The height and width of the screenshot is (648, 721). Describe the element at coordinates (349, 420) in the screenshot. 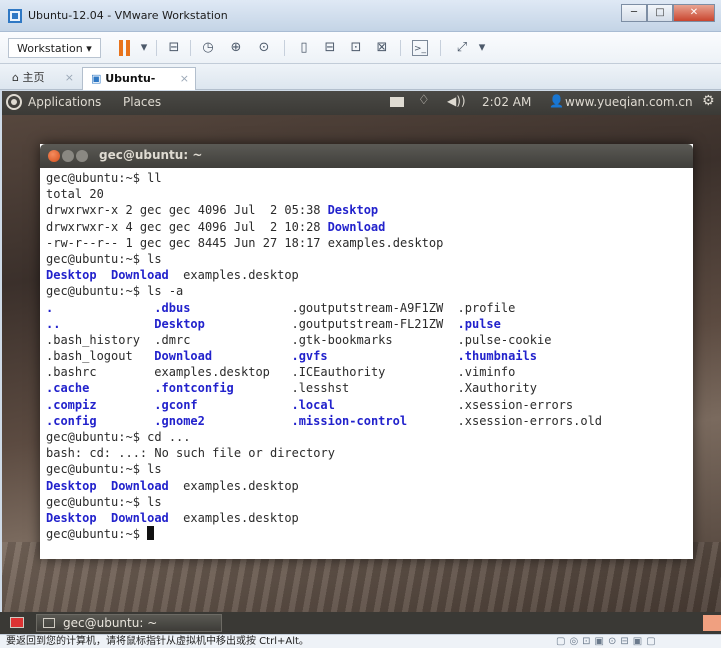

I see `terminal-dir-entry: .mission-control` at that location.